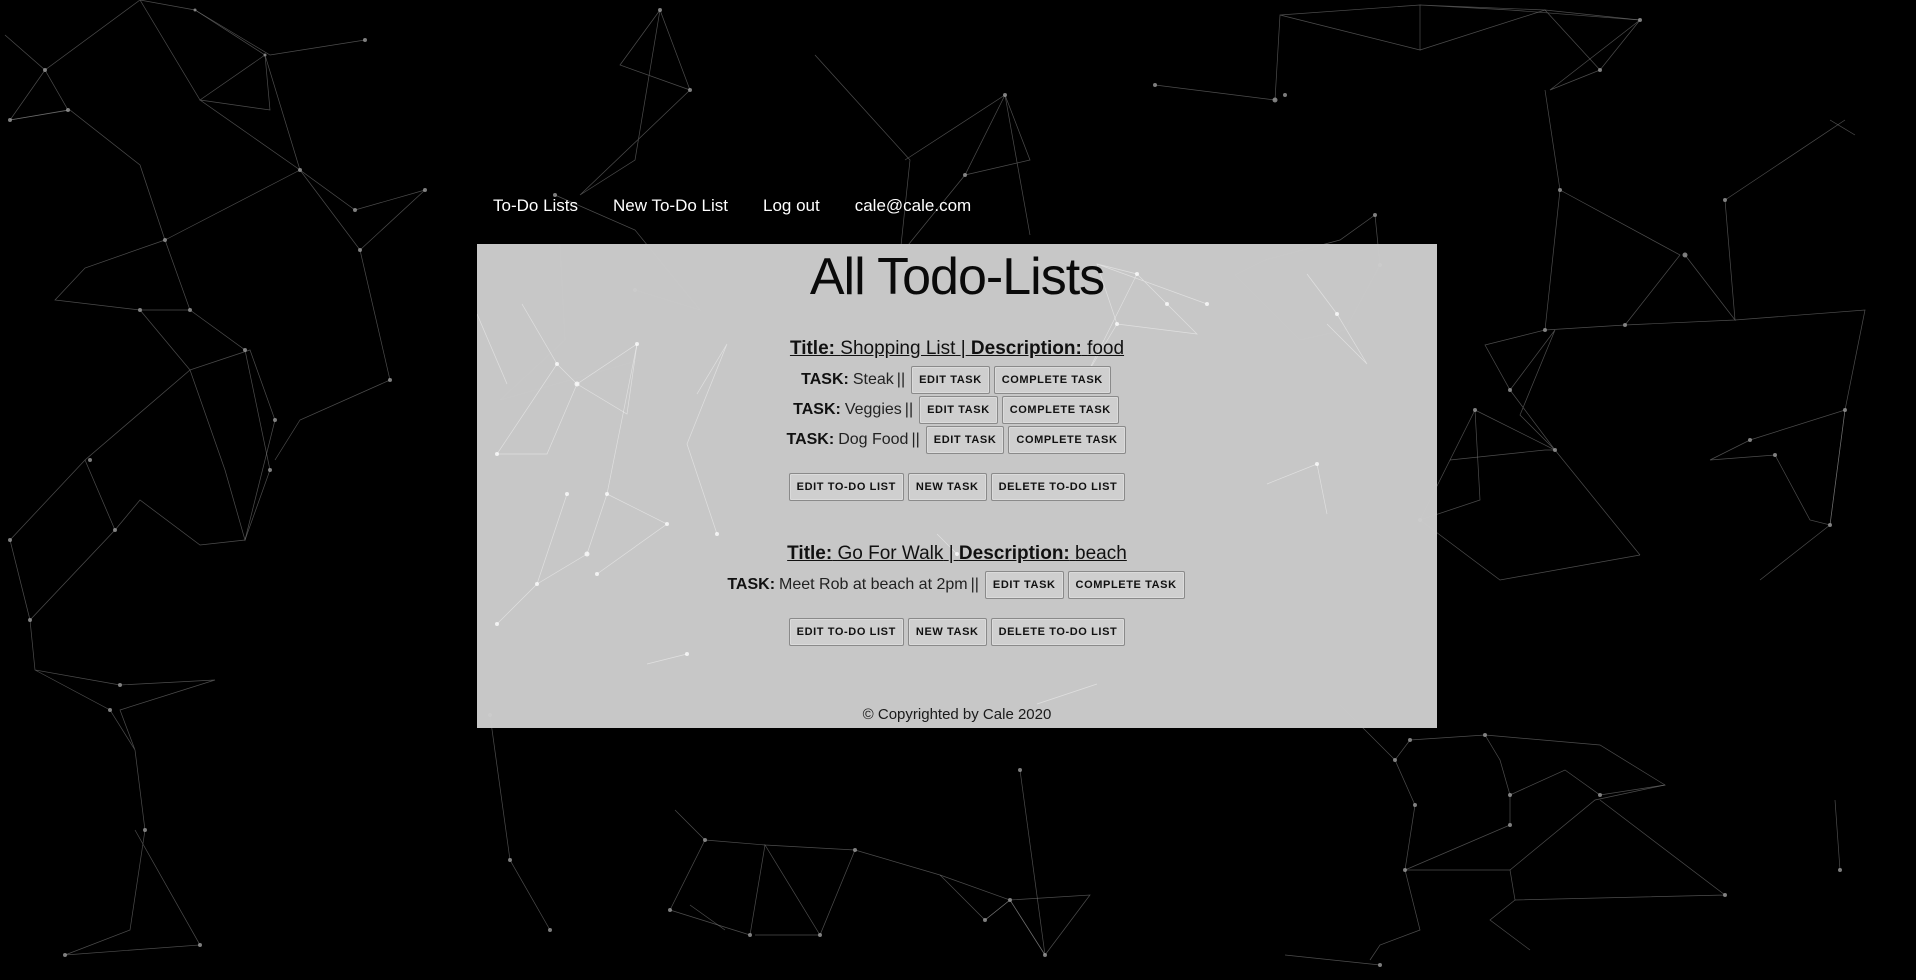 The width and height of the screenshot is (1916, 980). I want to click on nav-logout-link: Log out, so click(791, 206).